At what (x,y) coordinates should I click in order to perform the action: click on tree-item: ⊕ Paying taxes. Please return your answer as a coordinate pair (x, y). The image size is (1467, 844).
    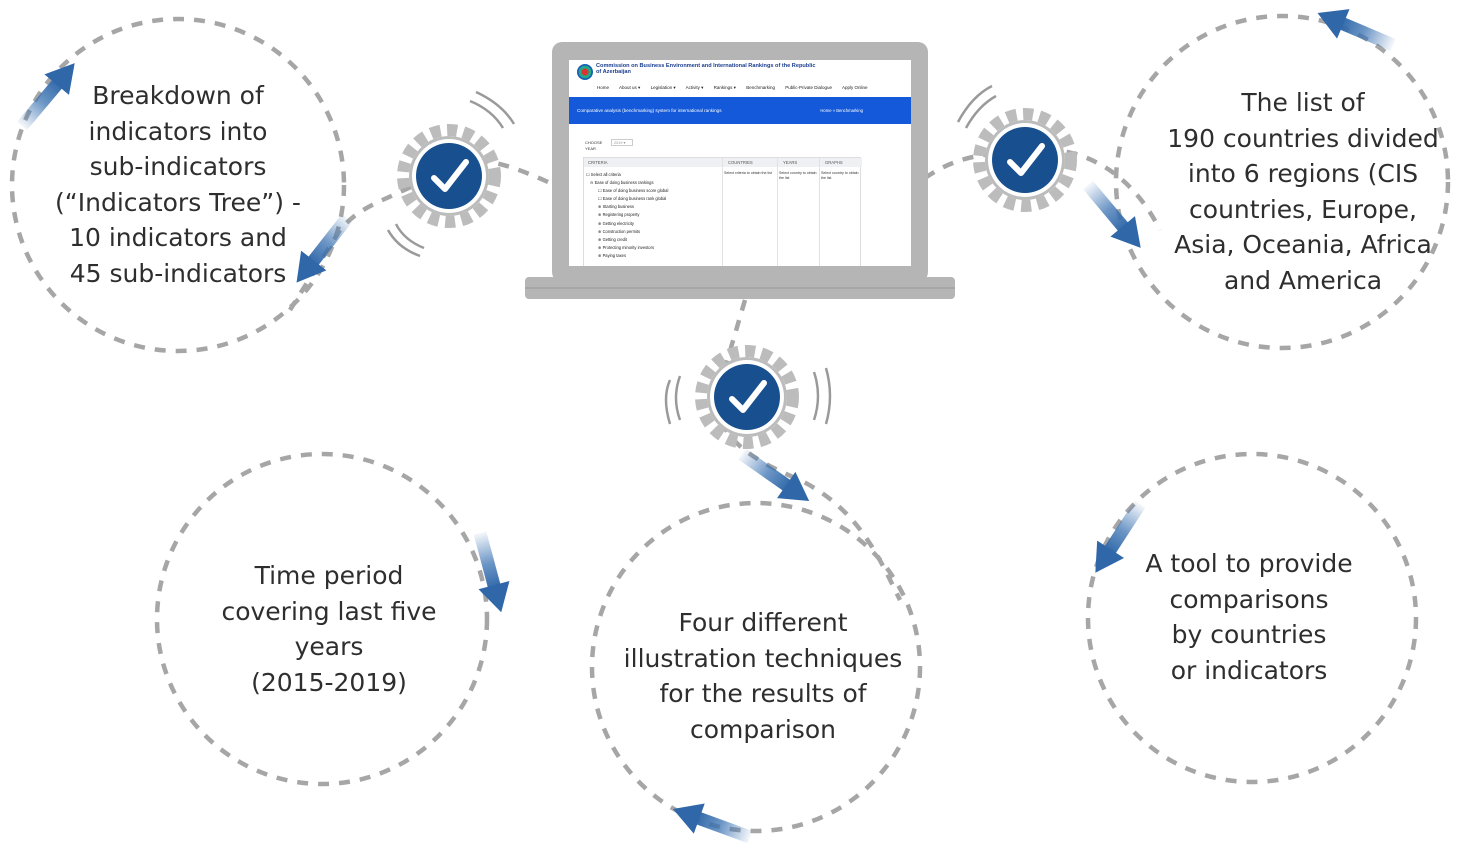
    Looking at the image, I should click on (626, 256).